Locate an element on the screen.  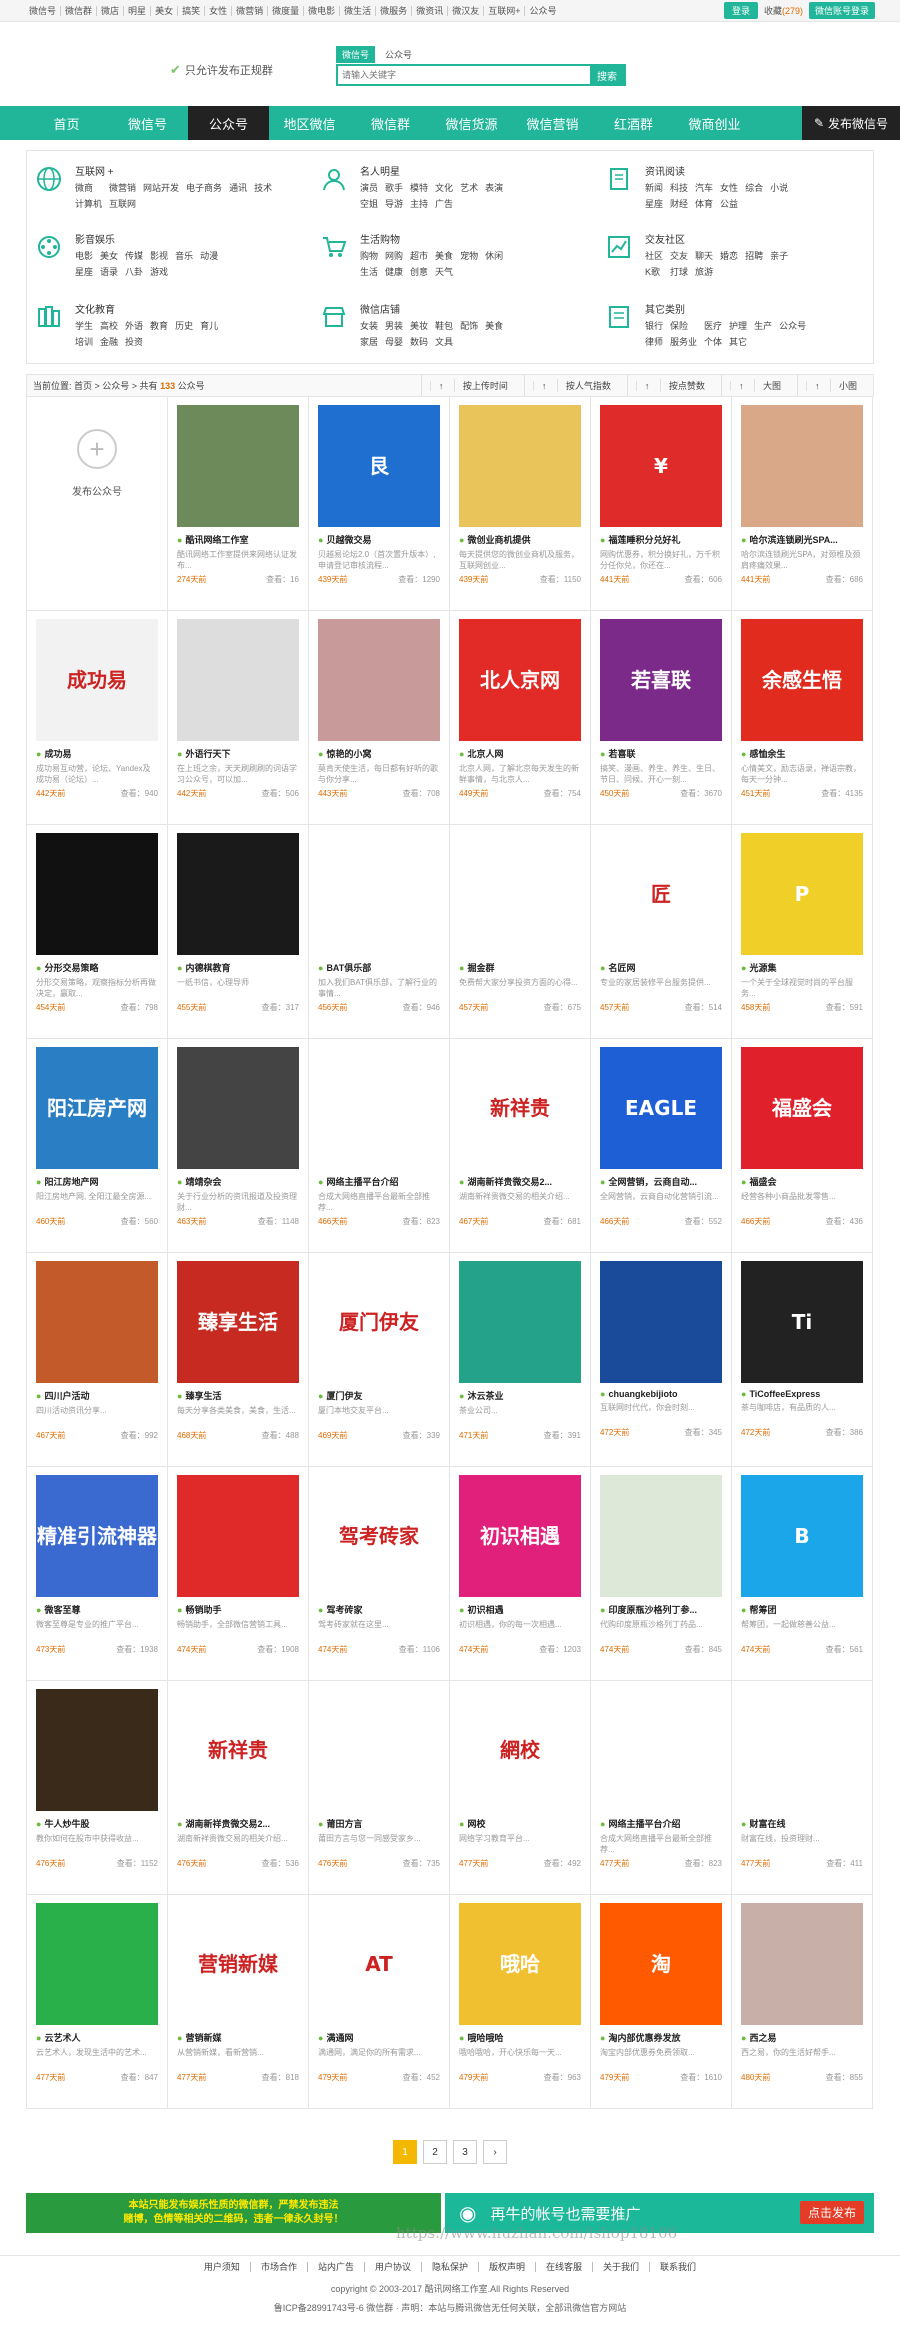
top-link: 微电影 is located at coordinates (322, 10).